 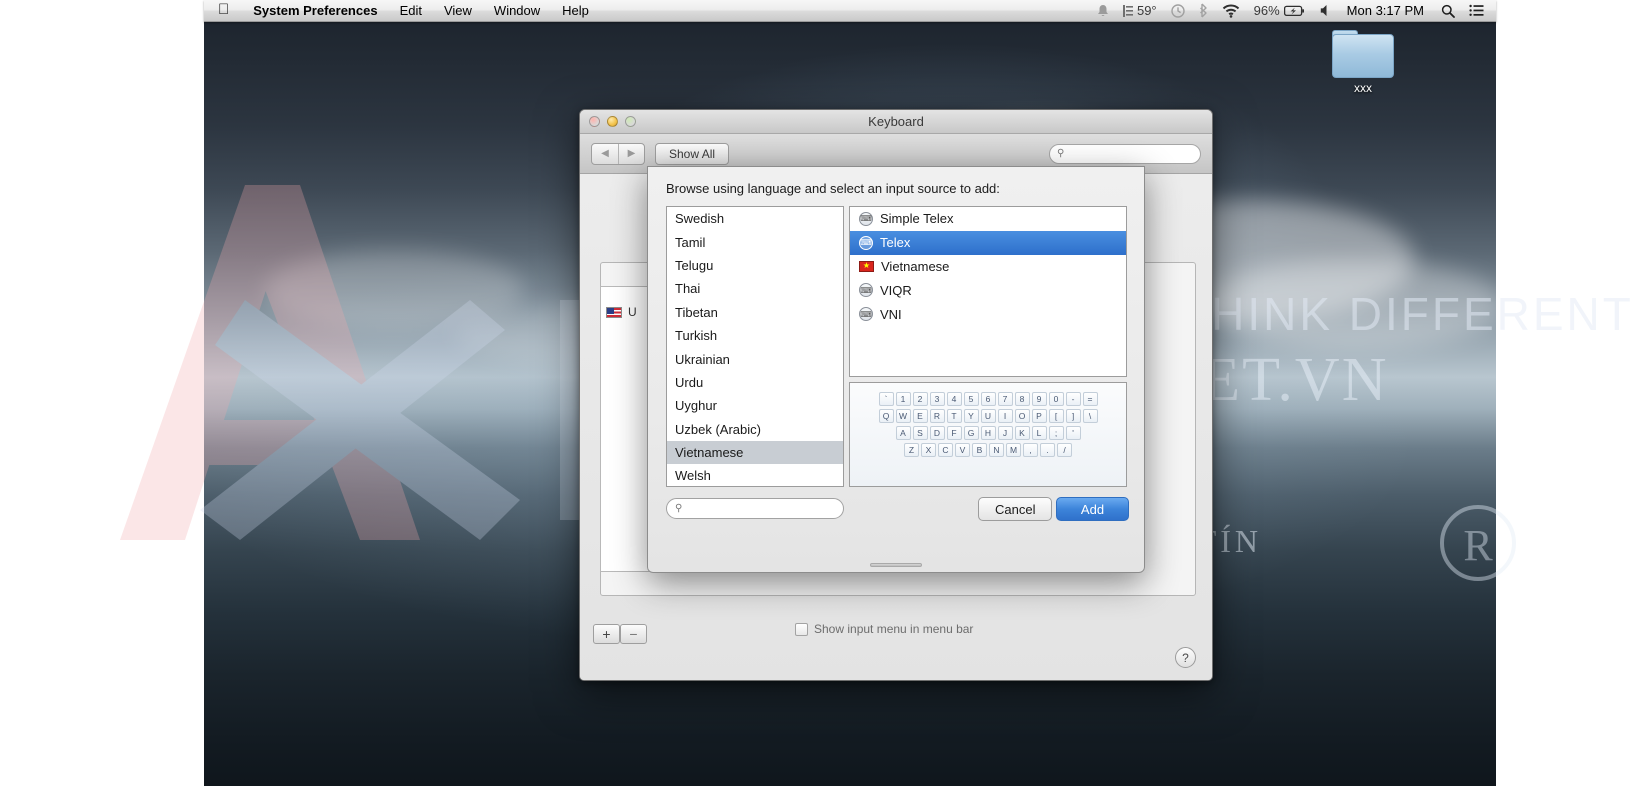 What do you see at coordinates (755, 358) in the screenshot?
I see `language-list-item: Ukrainian` at bounding box center [755, 358].